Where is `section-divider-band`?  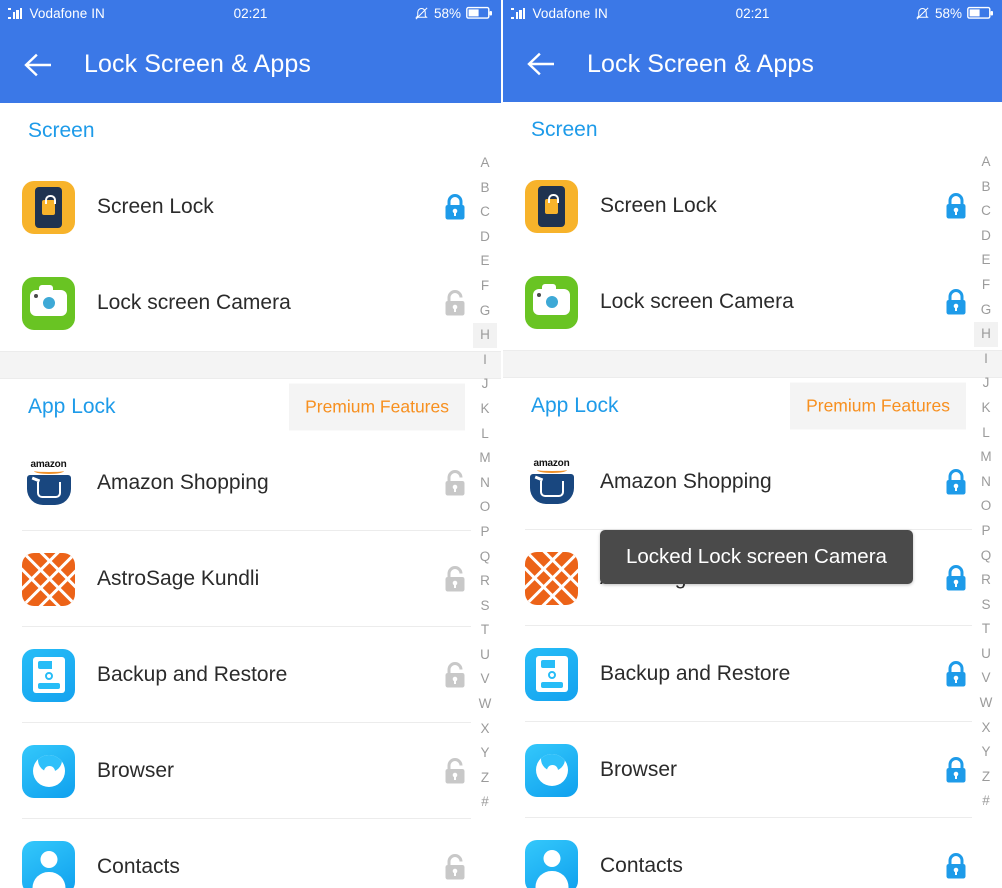
section-divider-band is located at coordinates (250, 365).